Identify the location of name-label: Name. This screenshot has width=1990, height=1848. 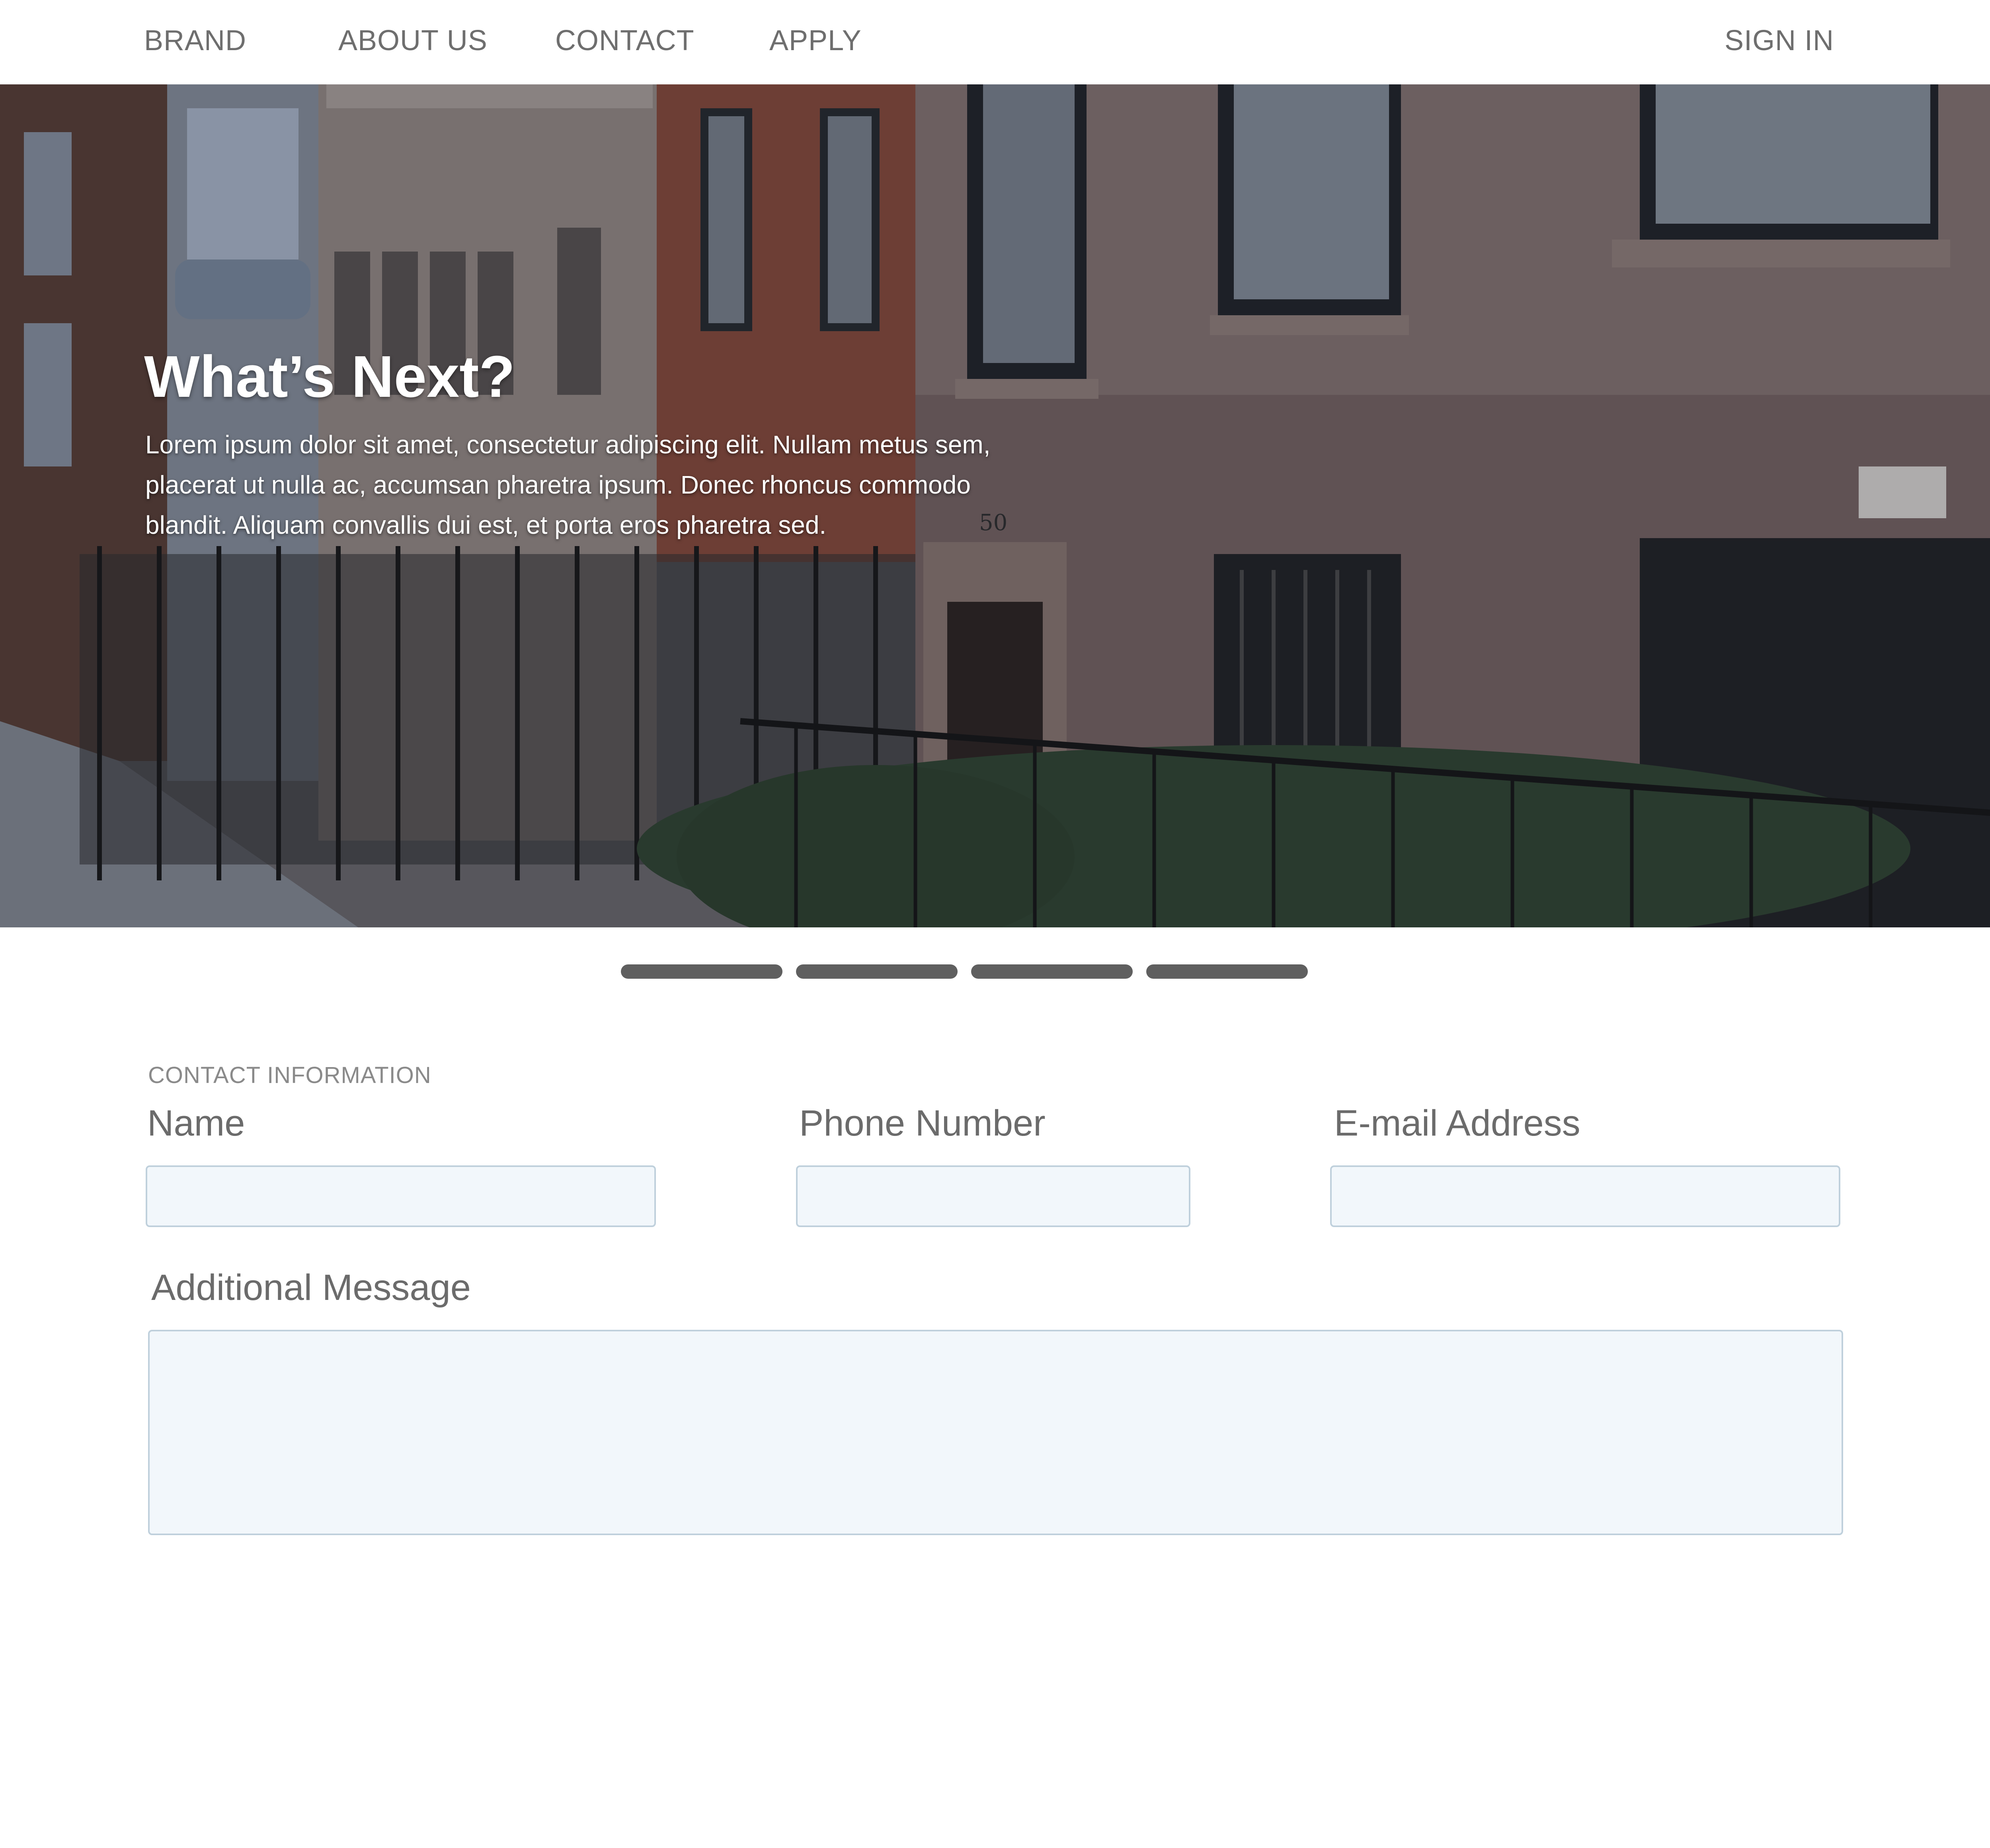
(196, 1123).